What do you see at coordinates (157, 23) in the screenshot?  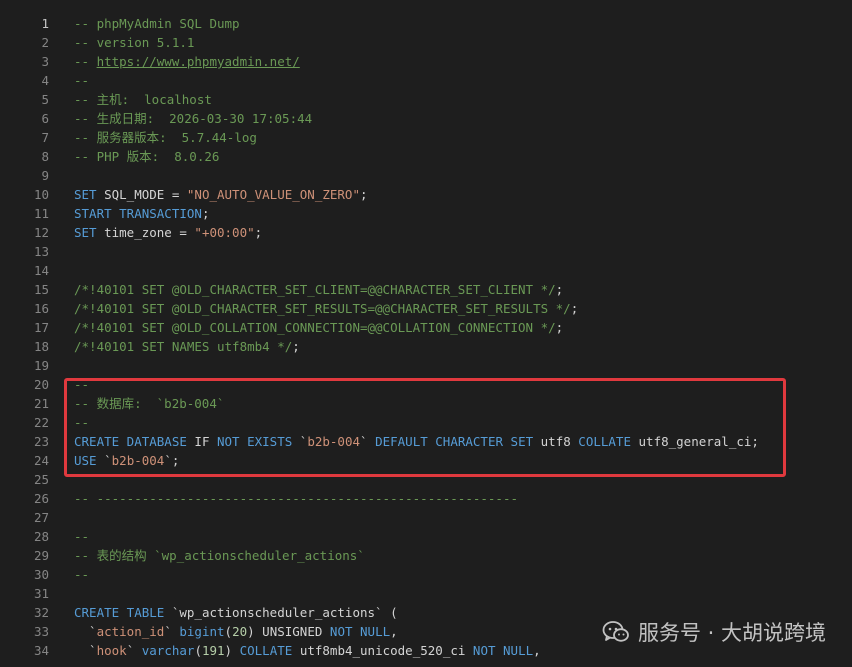 I see `code-token: -- phpMyAdmin SQL Dump` at bounding box center [157, 23].